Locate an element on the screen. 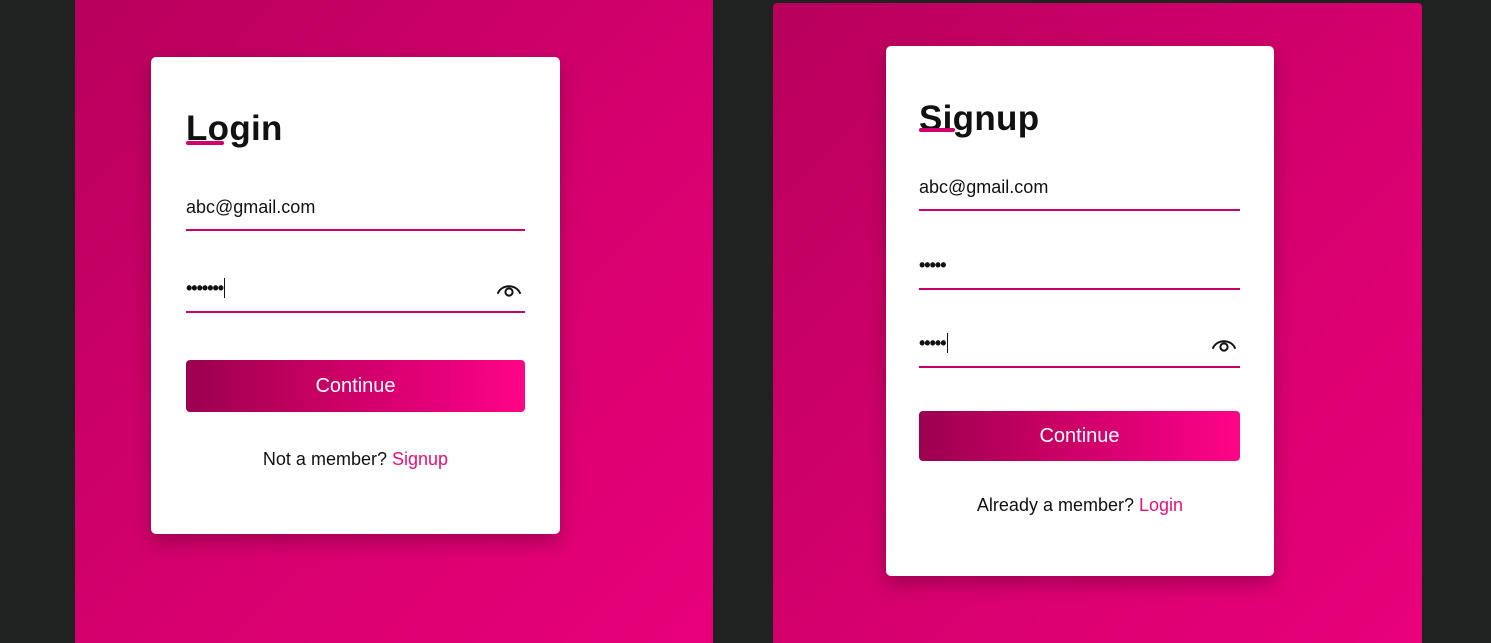  signup-switch-prompt: Already a member? is located at coordinates (1055, 505).